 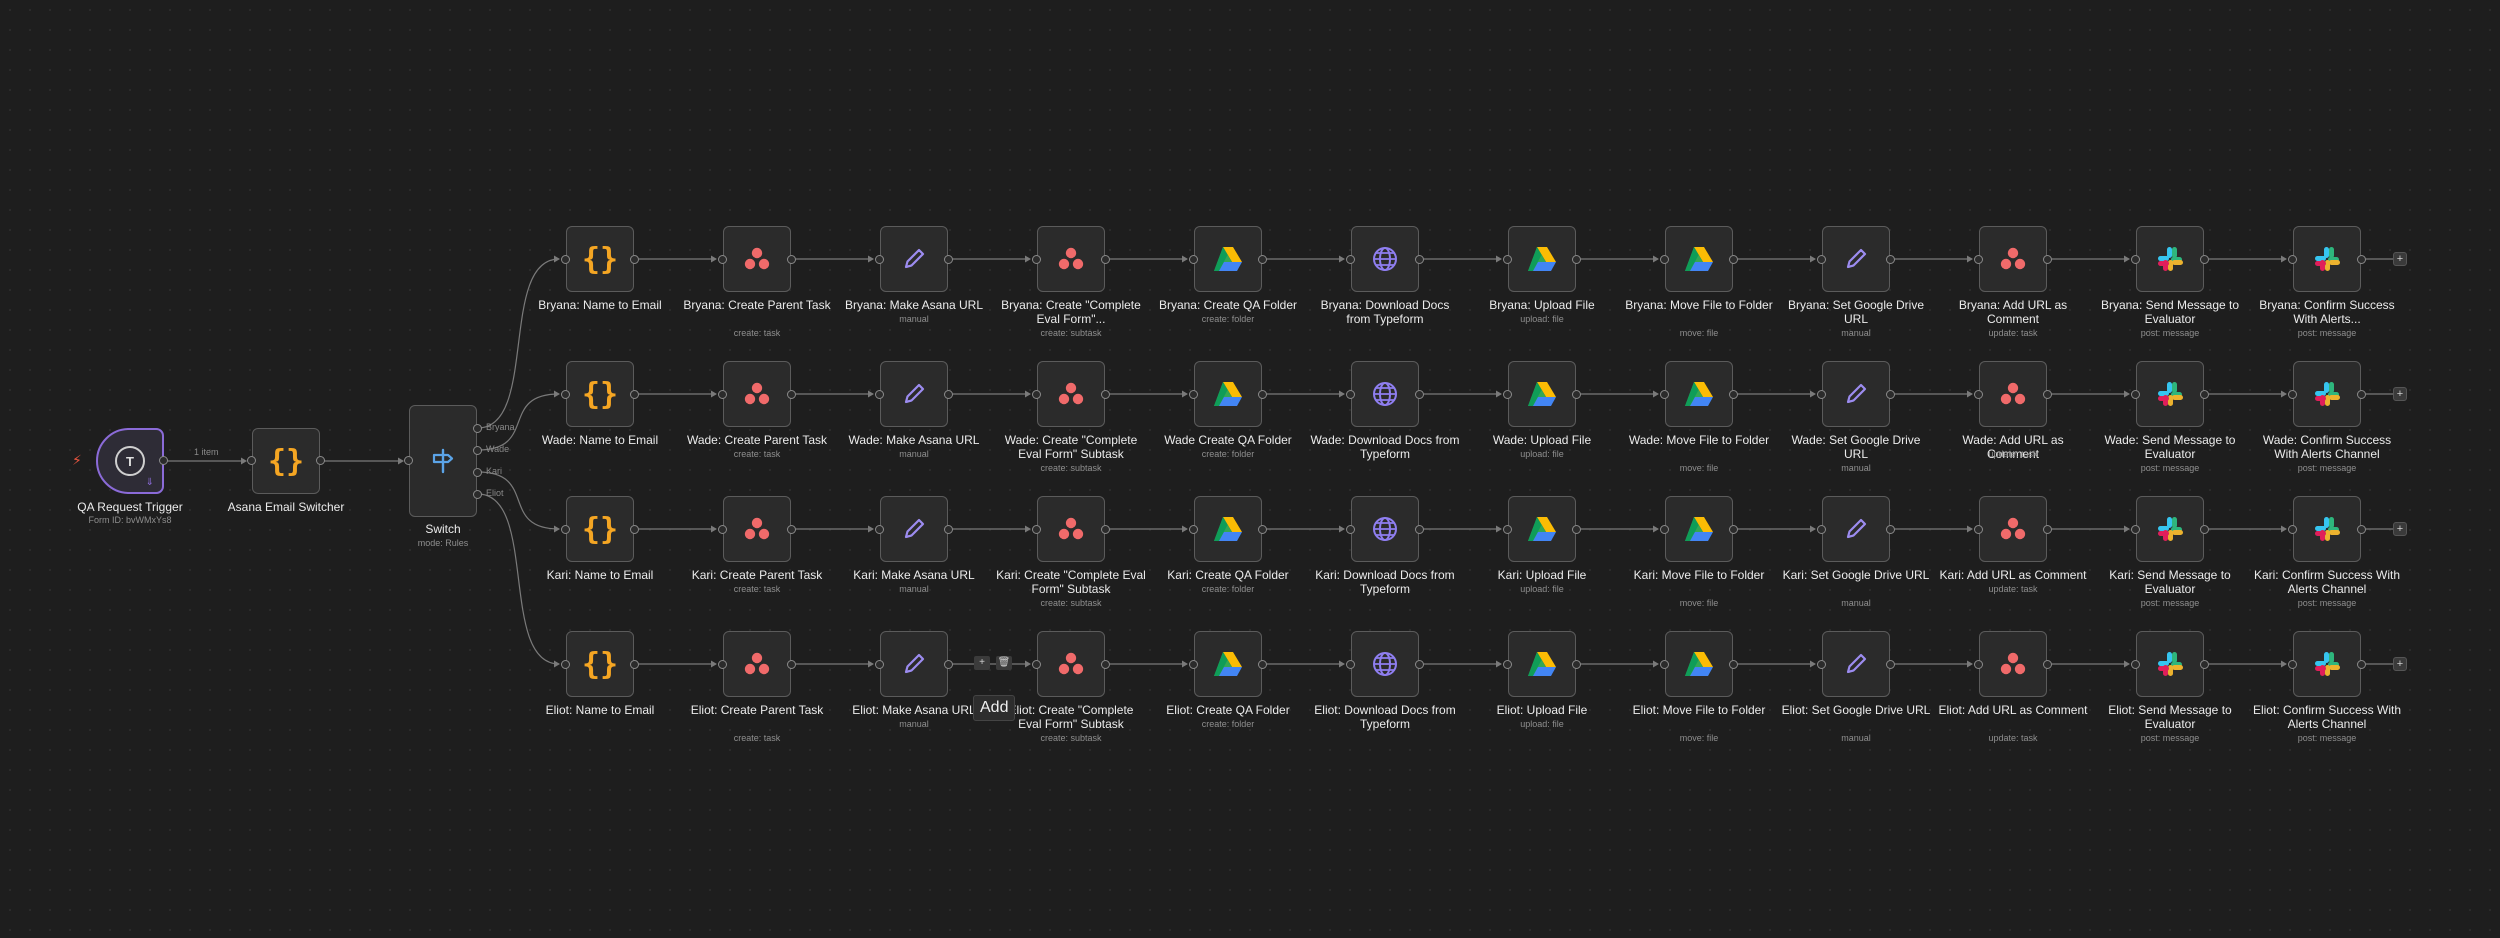 What do you see at coordinates (600, 664) in the screenshot?
I see `node-eliot-code-0: {}` at bounding box center [600, 664].